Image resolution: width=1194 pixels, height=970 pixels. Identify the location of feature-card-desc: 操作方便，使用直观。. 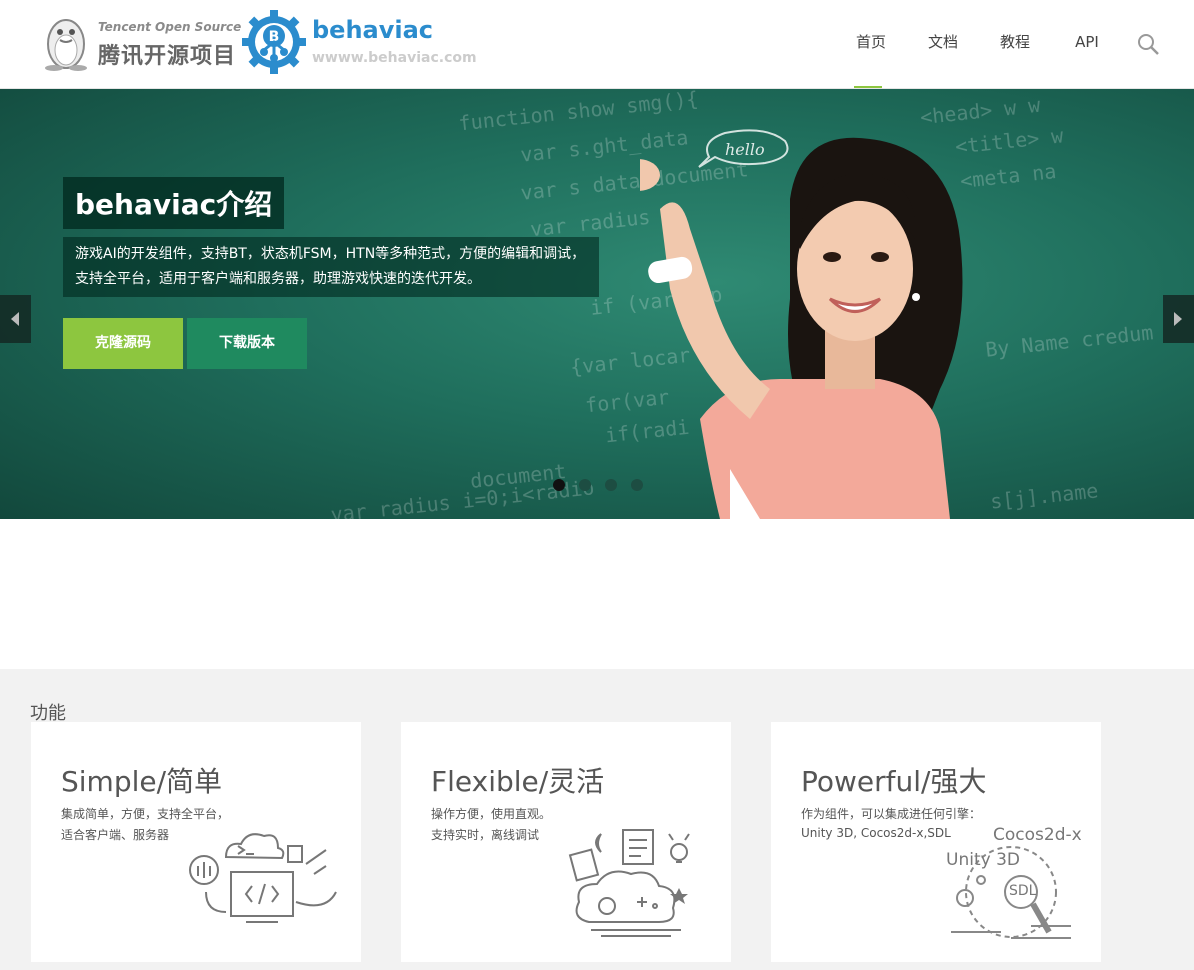
(491, 814).